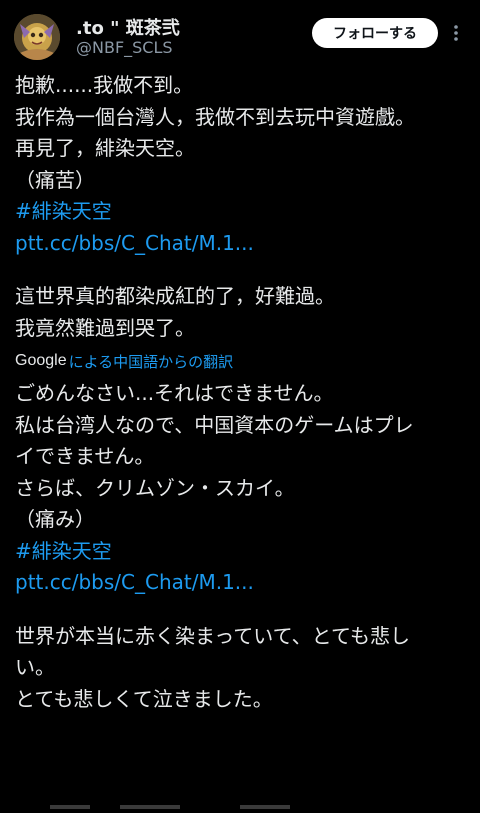 This screenshot has width=480, height=813. What do you see at coordinates (35, 667) in the screenshot?
I see `translated-text-line: い。` at bounding box center [35, 667].